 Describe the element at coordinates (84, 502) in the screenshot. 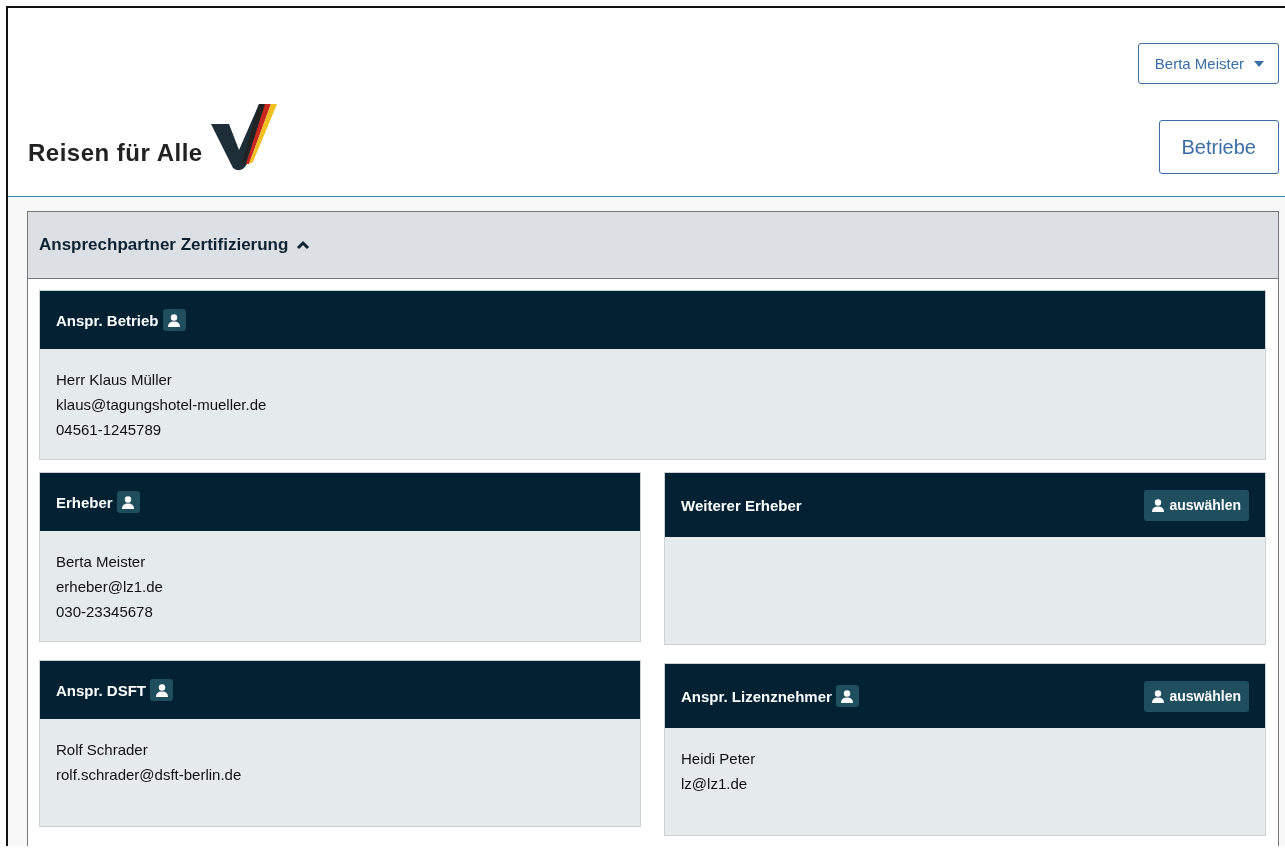

I see `card-title: Erheber` at that location.